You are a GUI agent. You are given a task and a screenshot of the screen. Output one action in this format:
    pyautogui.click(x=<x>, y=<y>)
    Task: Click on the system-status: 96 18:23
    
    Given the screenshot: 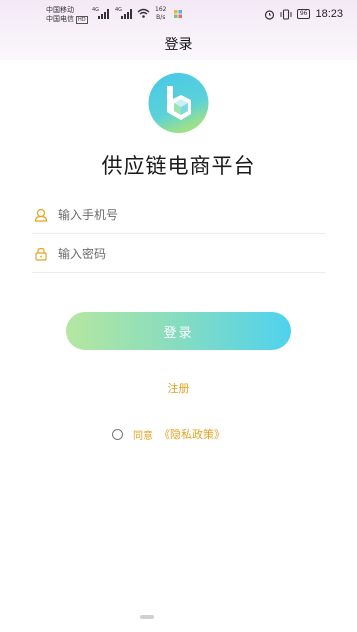 What is the action you would take?
    pyautogui.click(x=303, y=14)
    